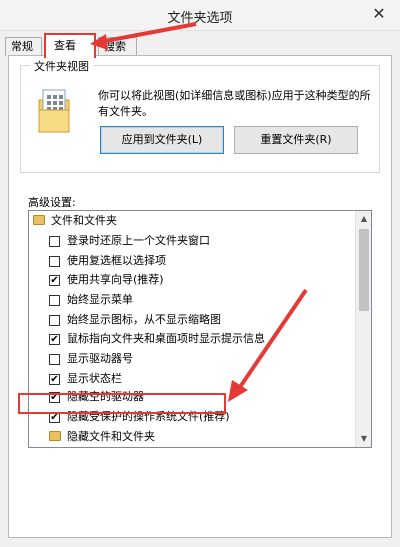 The width and height of the screenshot is (400, 547). What do you see at coordinates (192, 358) in the screenshot?
I see `list-item: 显示驱动器号` at bounding box center [192, 358].